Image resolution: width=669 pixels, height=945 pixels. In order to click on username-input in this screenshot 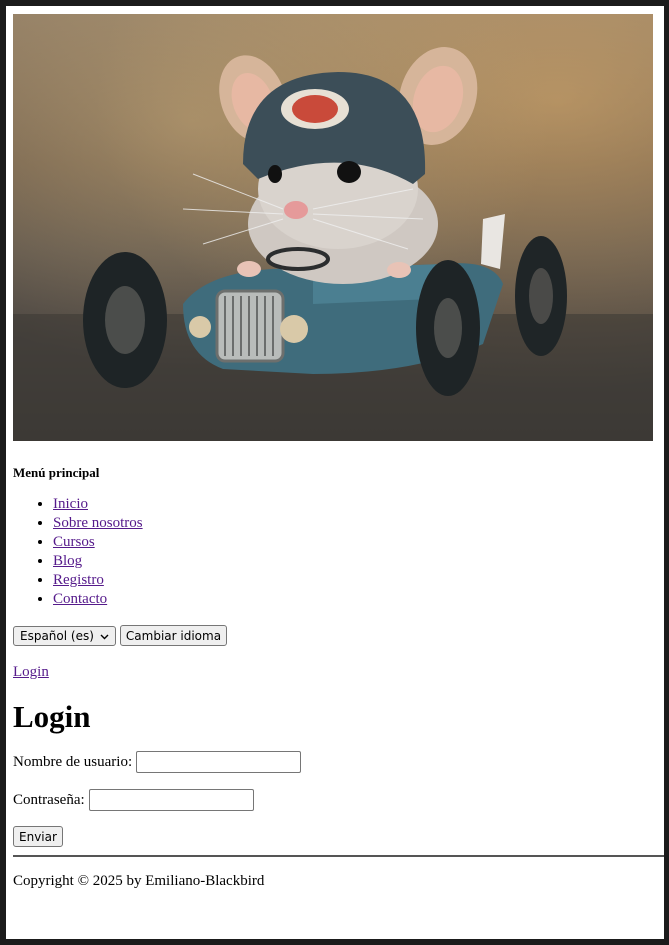, I will do `click(219, 762)`.